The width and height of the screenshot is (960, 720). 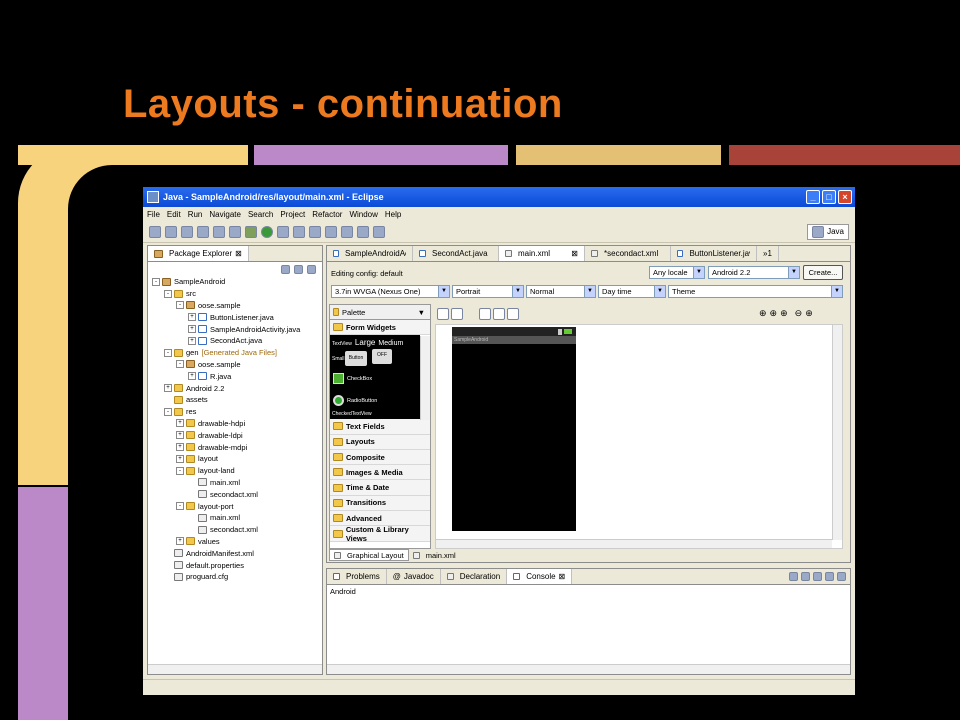 What do you see at coordinates (809, 313) in the screenshot?
I see `zoom-in-icon: ⊕` at bounding box center [809, 313].